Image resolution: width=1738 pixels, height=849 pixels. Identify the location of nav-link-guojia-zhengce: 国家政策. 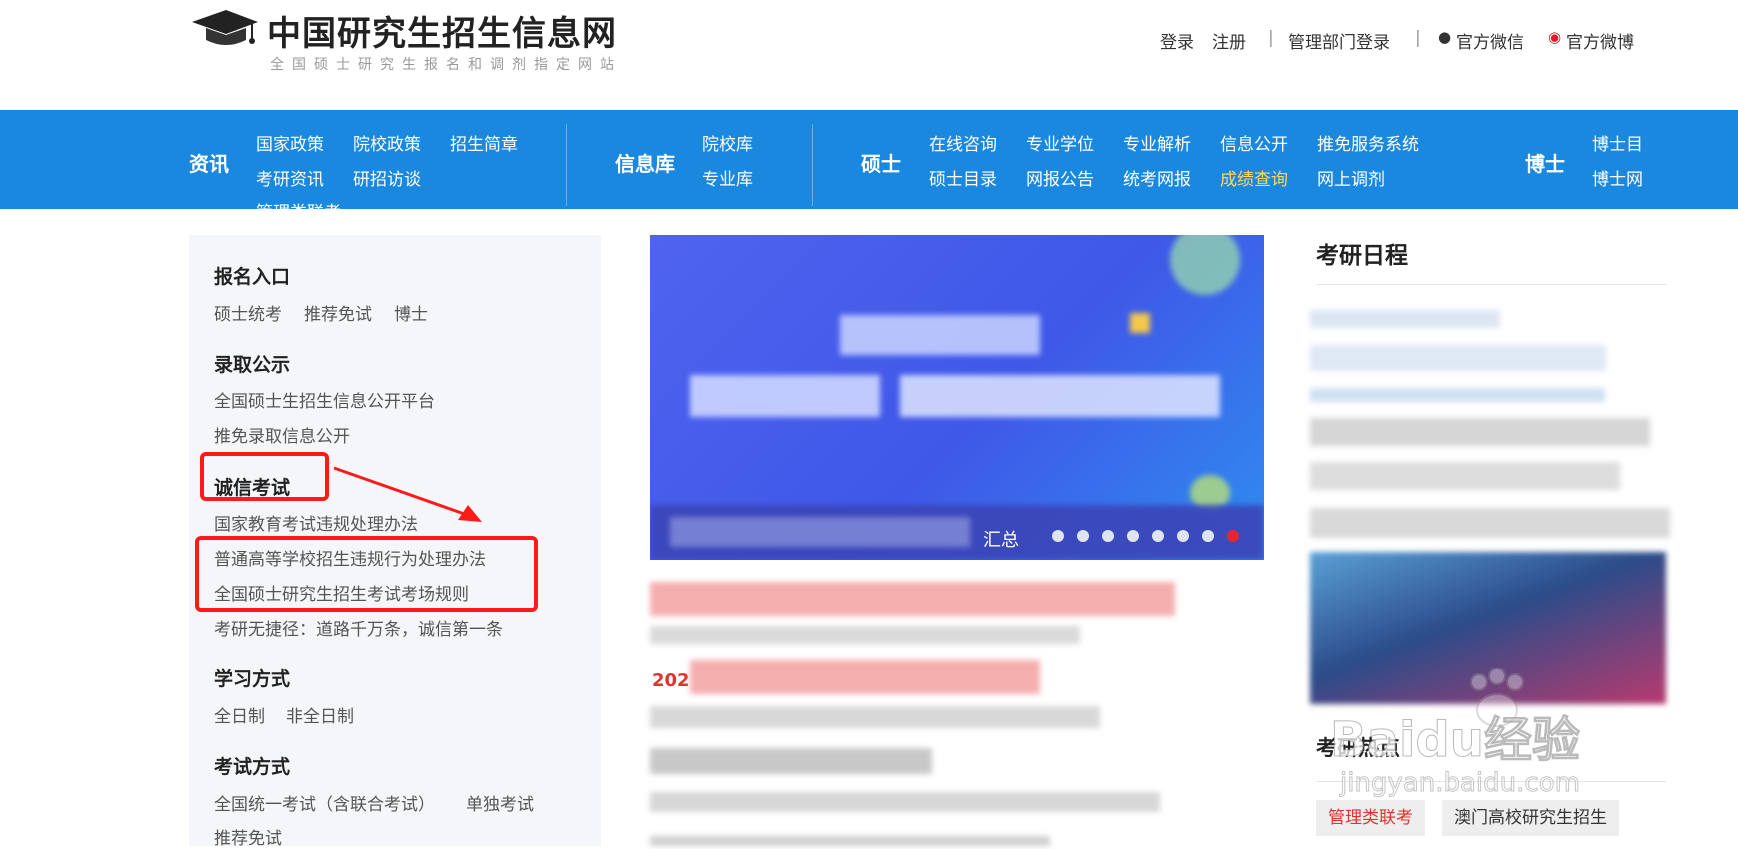
(290, 142).